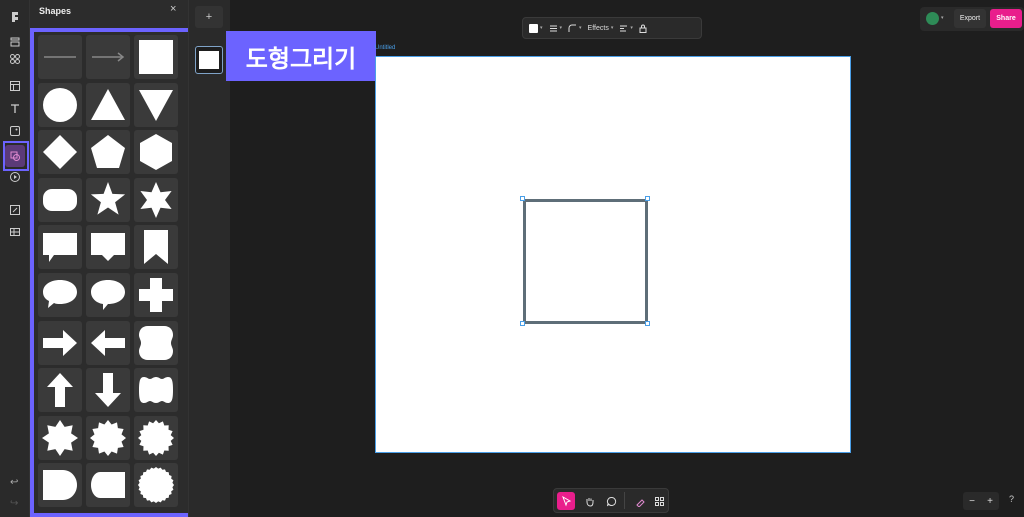 The image size is (1024, 517). I want to click on lock-button, so click(643, 28).